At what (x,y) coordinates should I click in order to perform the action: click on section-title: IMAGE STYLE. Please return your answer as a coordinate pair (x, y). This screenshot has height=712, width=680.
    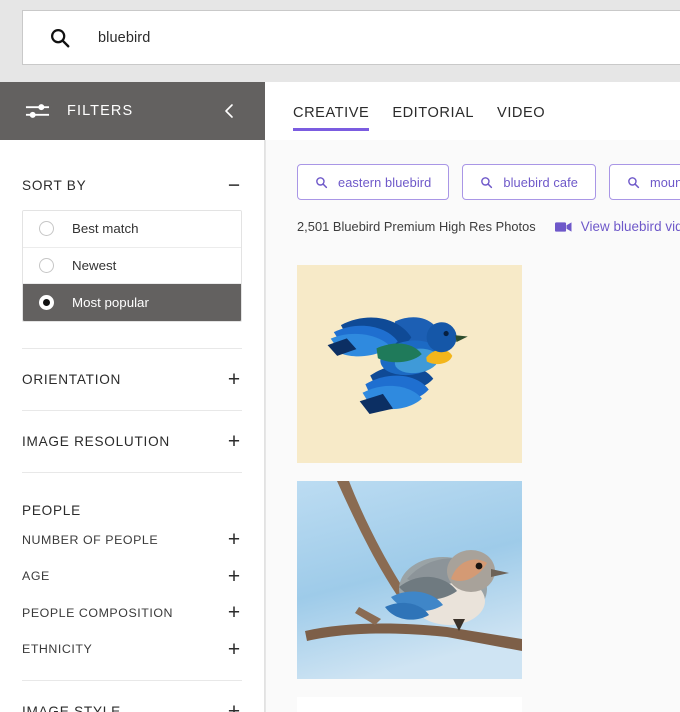
    Looking at the image, I should click on (71, 707).